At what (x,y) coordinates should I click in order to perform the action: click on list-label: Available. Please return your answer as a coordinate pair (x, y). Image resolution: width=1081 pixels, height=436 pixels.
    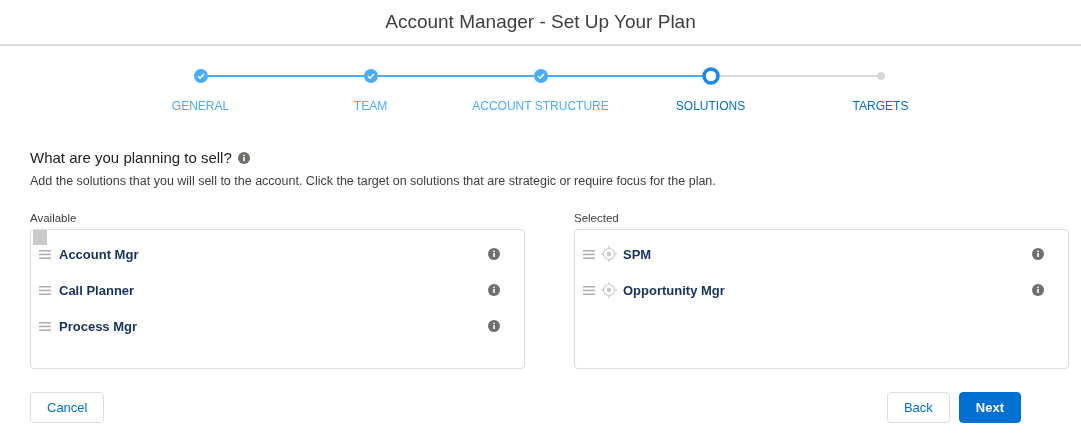
    Looking at the image, I should click on (54, 218).